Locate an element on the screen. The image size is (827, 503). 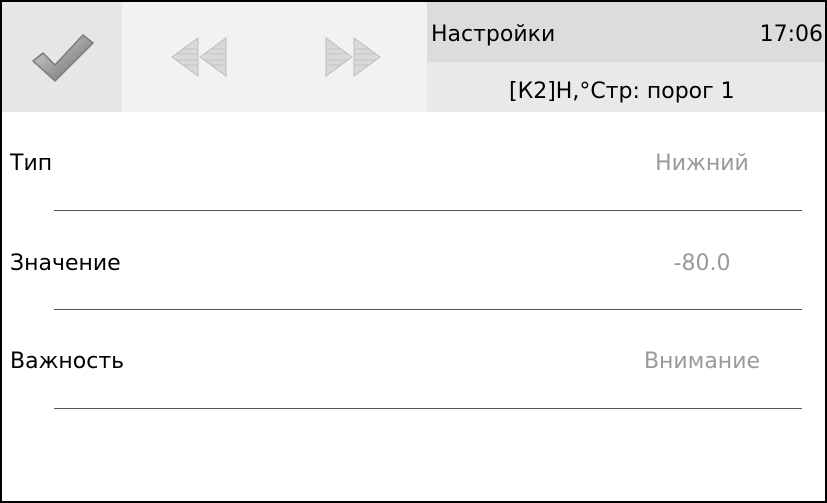
double-left-arrow-icon is located at coordinates (198, 57).